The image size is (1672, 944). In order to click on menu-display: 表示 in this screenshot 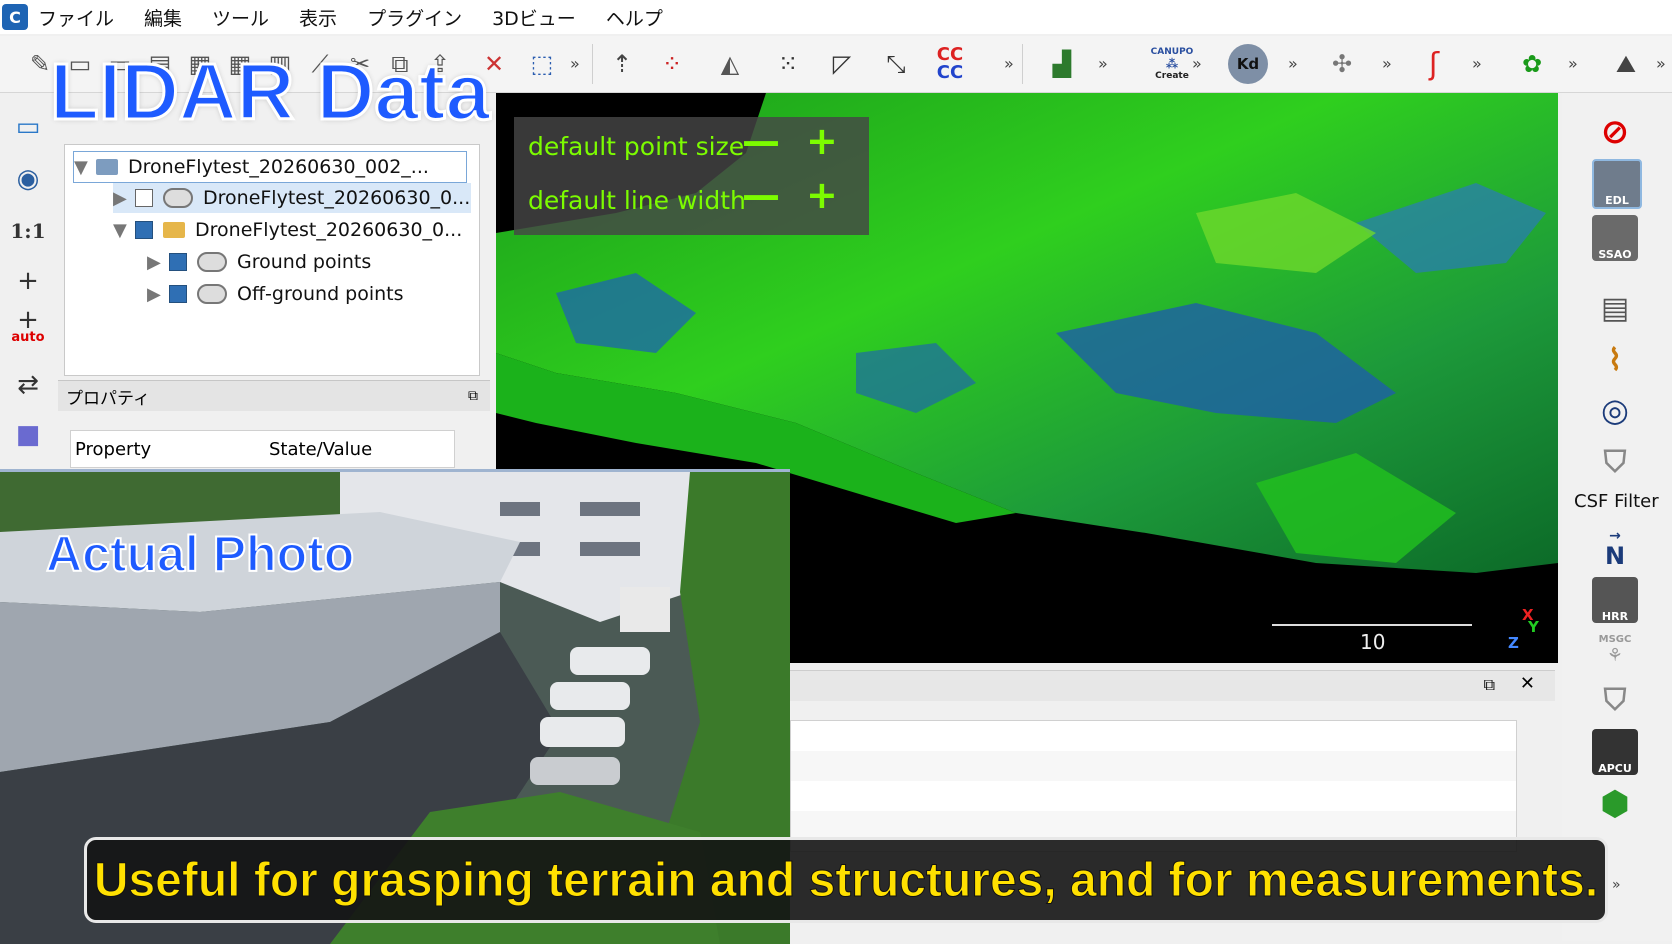, I will do `click(318, 17)`.